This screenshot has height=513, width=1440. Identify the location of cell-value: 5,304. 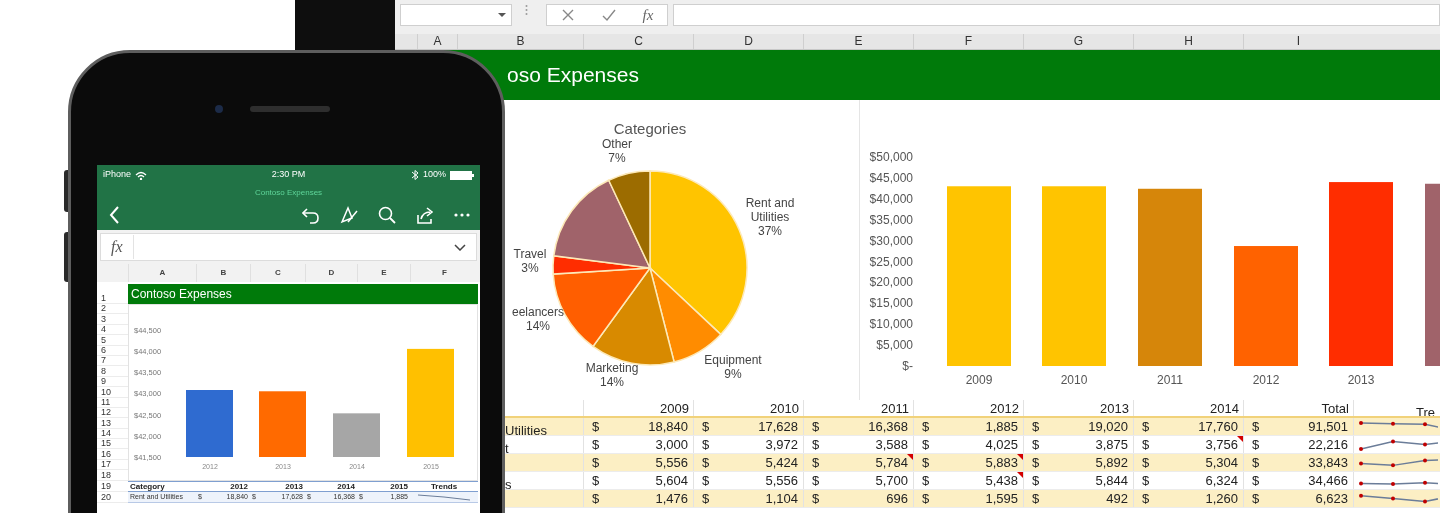
(1221, 462).